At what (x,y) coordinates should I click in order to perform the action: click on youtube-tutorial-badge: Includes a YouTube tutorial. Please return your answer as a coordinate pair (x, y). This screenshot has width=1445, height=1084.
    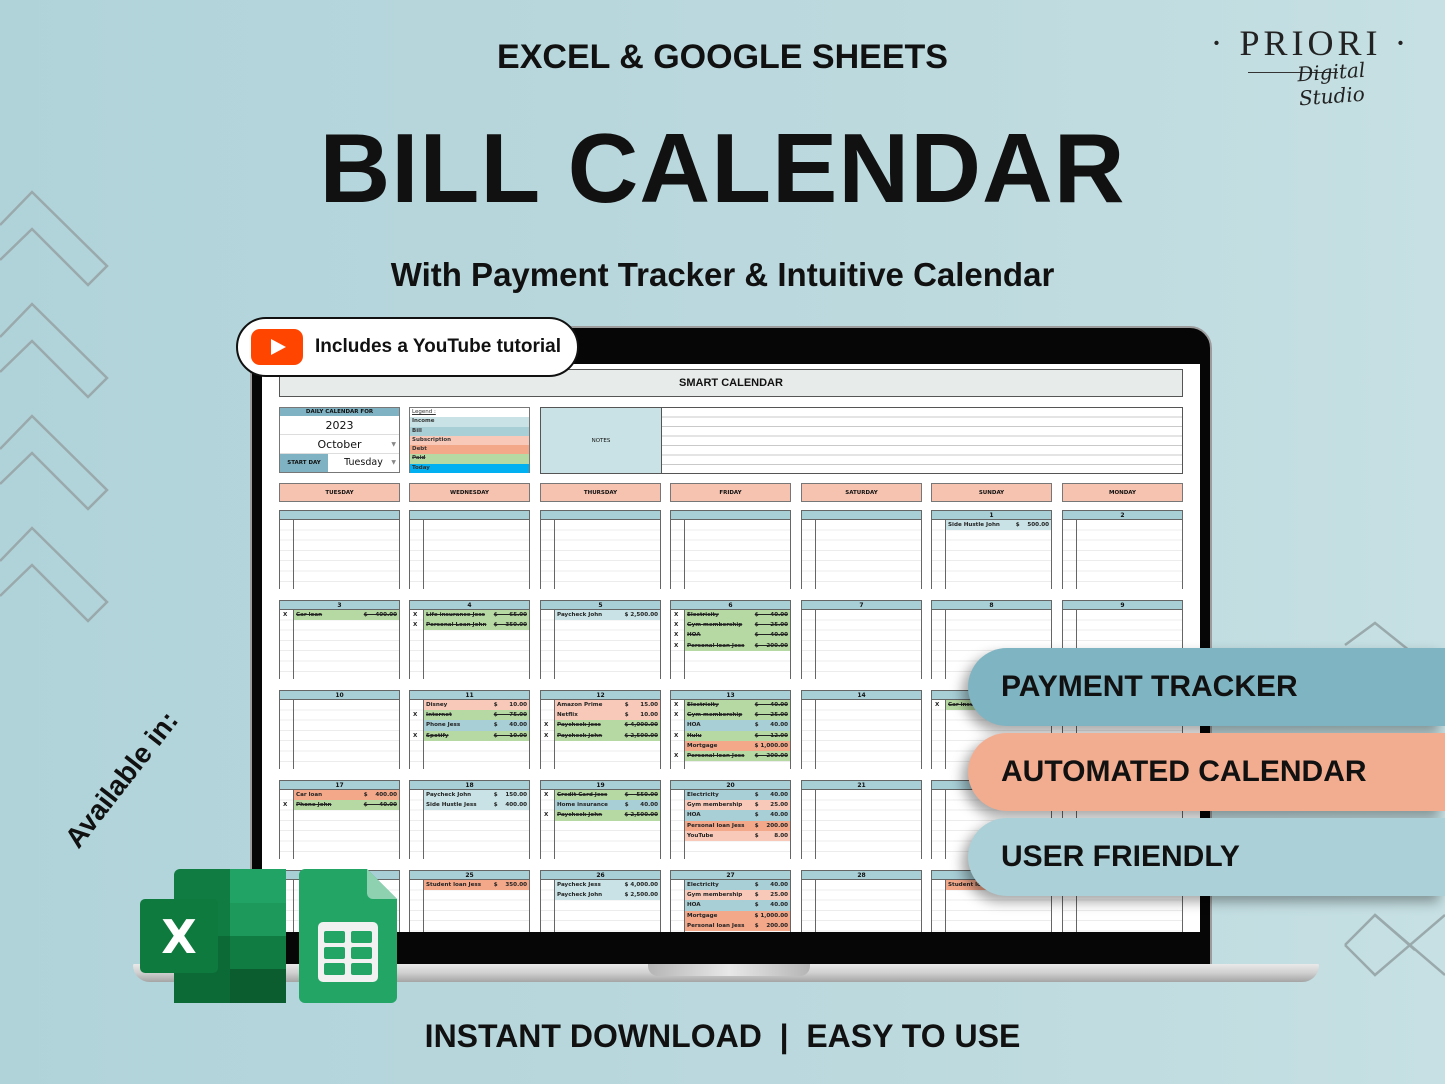
    Looking at the image, I should click on (407, 347).